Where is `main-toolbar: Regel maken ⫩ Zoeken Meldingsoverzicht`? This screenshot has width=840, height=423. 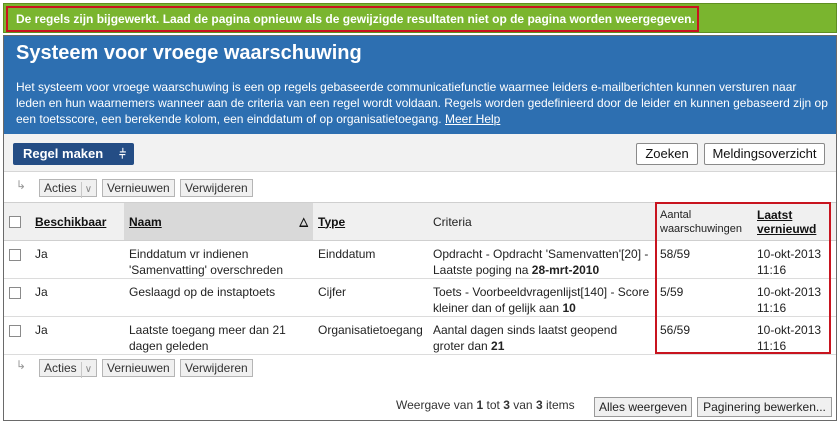 main-toolbar: Regel maken ⫩ Zoeken Meldingsoverzicht is located at coordinates (420, 153).